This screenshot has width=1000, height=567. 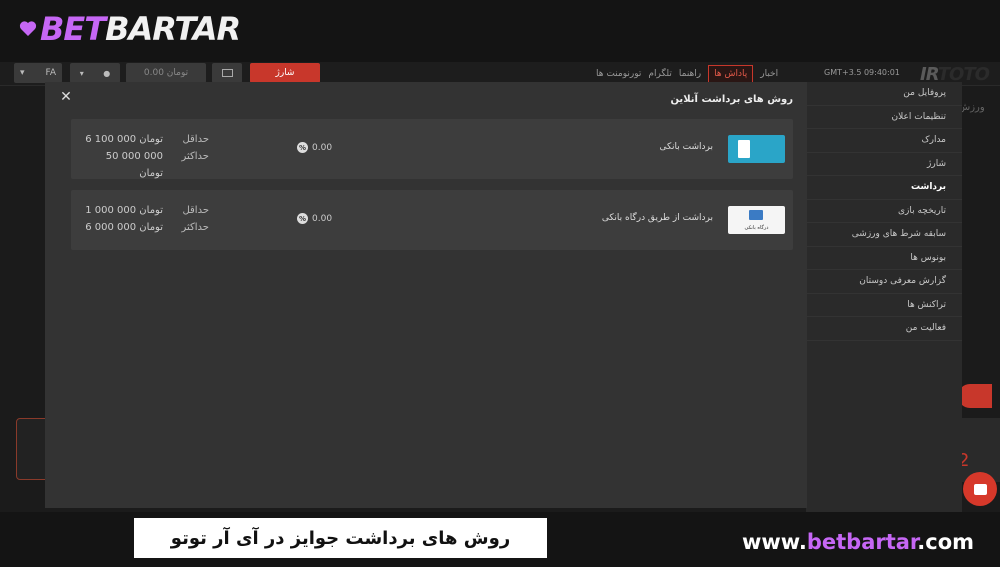 I want to click on background-pill, so click(x=975, y=396).